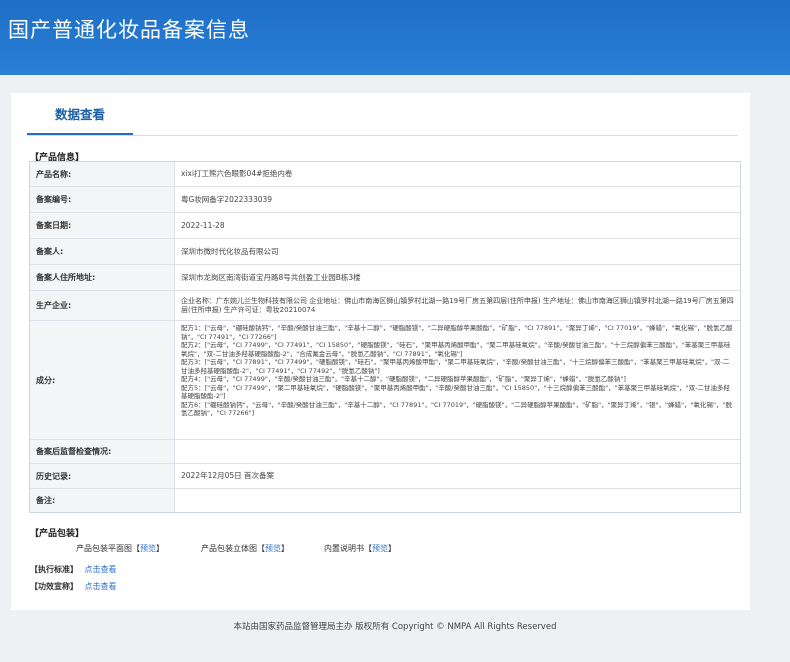 The height and width of the screenshot is (662, 790). I want to click on label-record-date: 备案日期:, so click(102, 225).